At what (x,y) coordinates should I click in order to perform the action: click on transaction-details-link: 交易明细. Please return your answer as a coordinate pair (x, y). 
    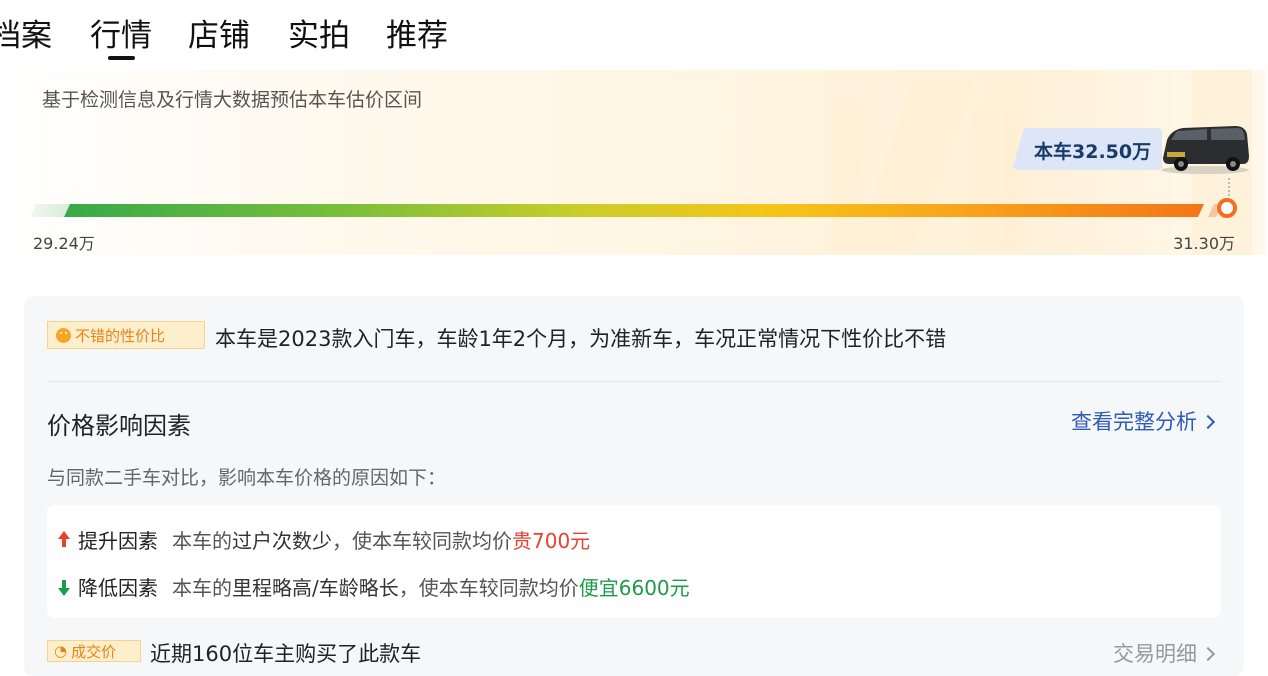
    Looking at the image, I should click on (1164, 653).